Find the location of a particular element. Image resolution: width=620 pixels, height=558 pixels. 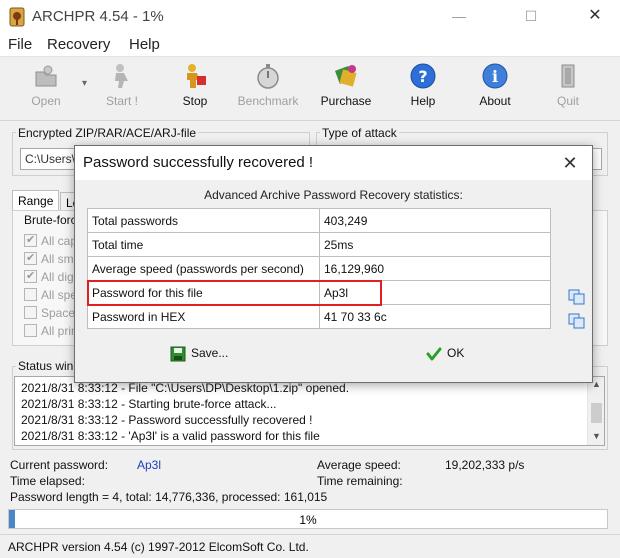

scrollbar-thumb is located at coordinates (596, 413).